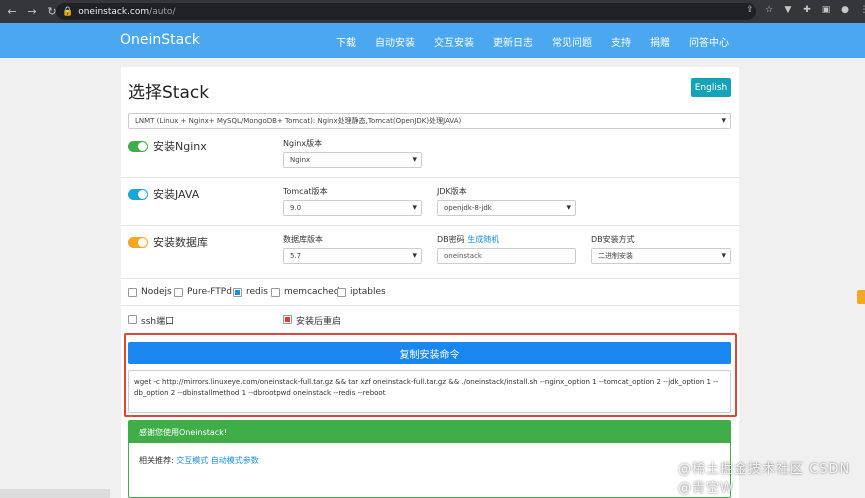 Image resolution: width=865 pixels, height=498 pixels. I want to click on nav-donate: 捐赠, so click(660, 41).